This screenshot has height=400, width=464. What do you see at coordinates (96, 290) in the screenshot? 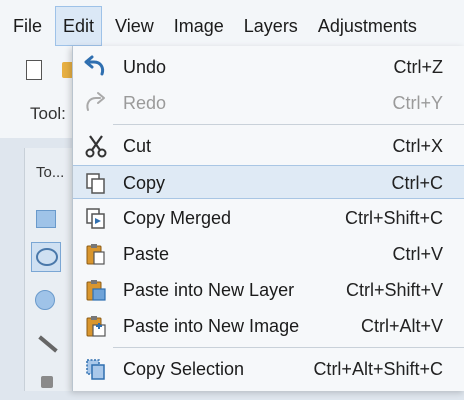
I see `paste-new-layer-icon` at bounding box center [96, 290].